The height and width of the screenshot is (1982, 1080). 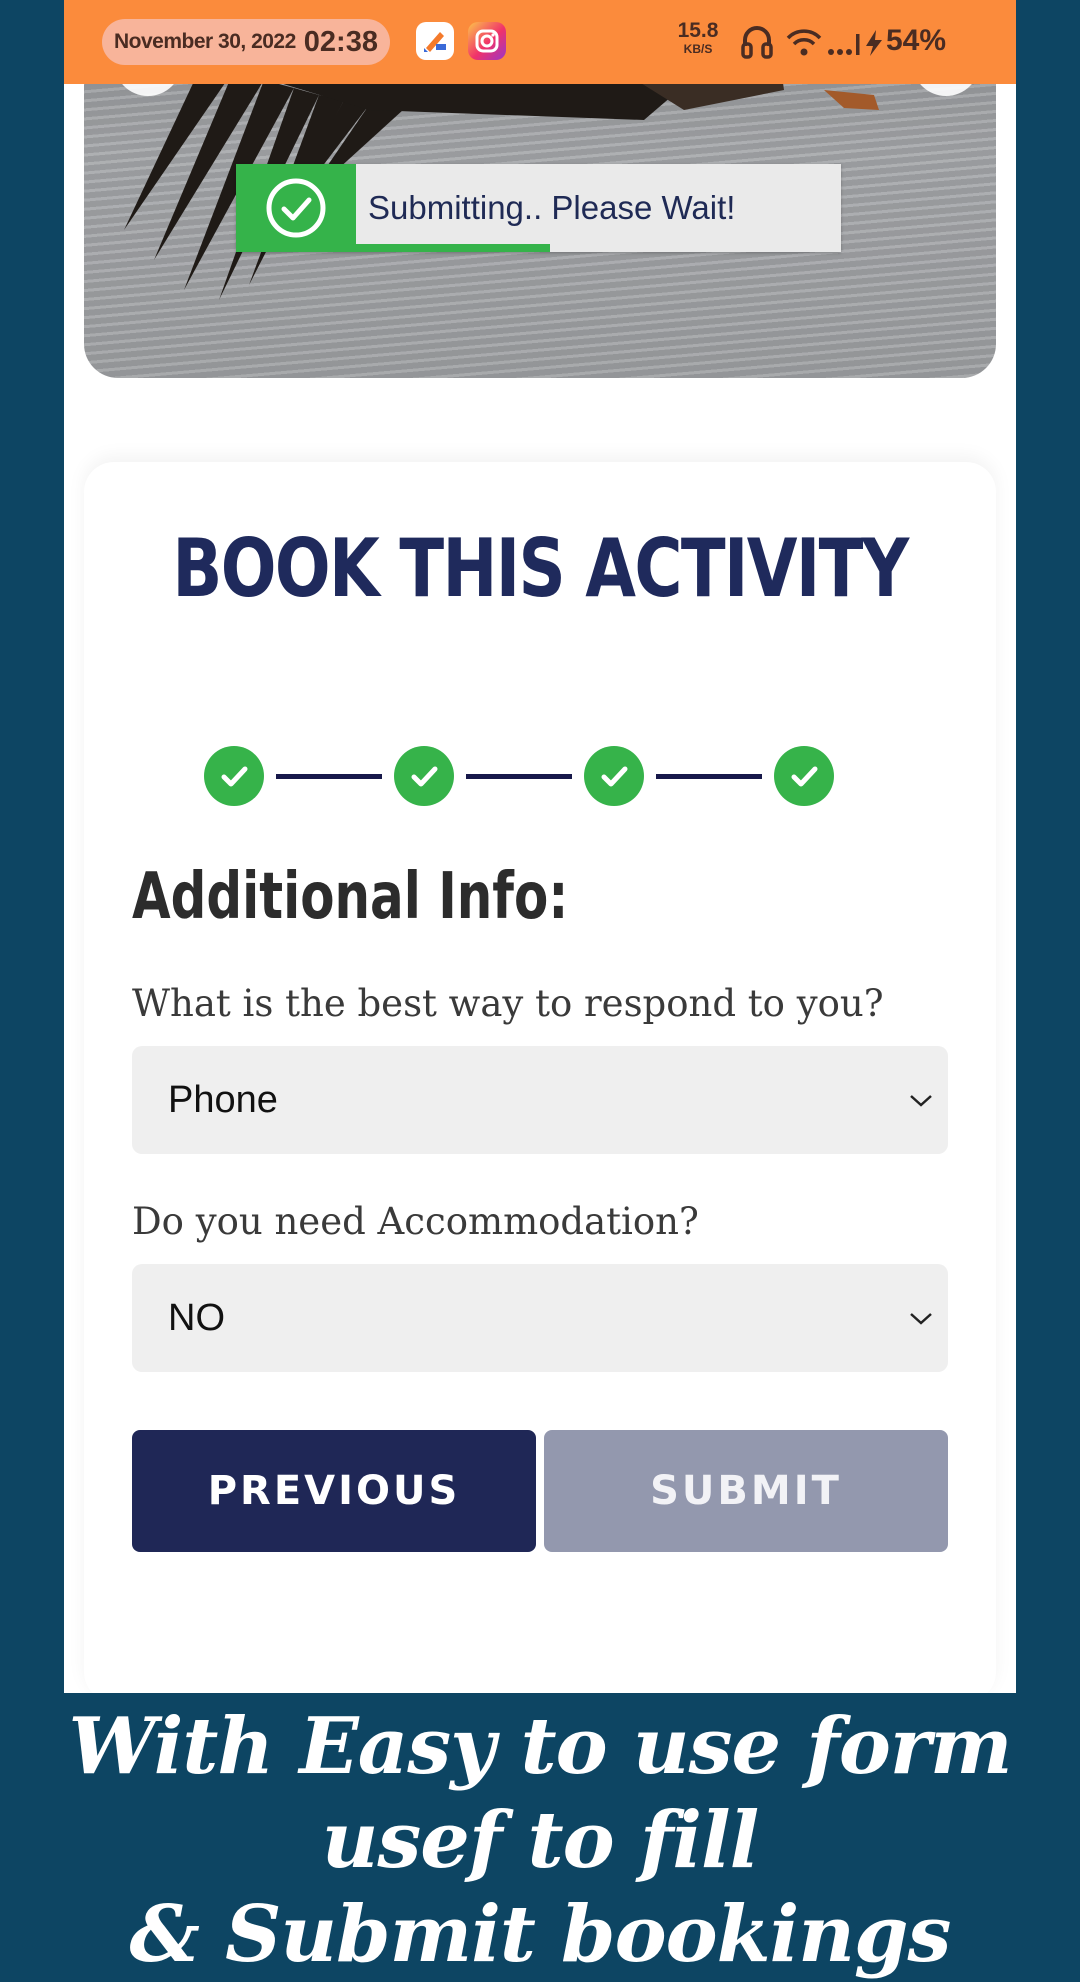 I want to click on status-time: 02:38, so click(x=340, y=41).